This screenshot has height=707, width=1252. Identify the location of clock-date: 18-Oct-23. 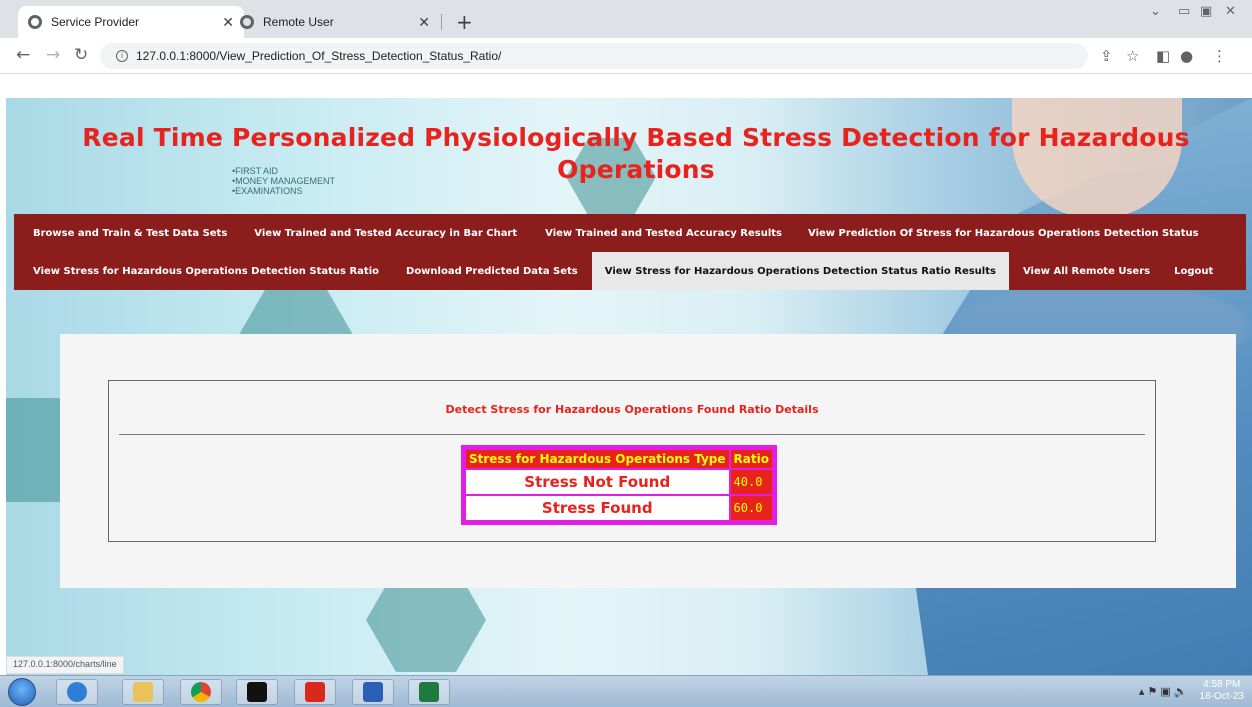
(1221, 696).